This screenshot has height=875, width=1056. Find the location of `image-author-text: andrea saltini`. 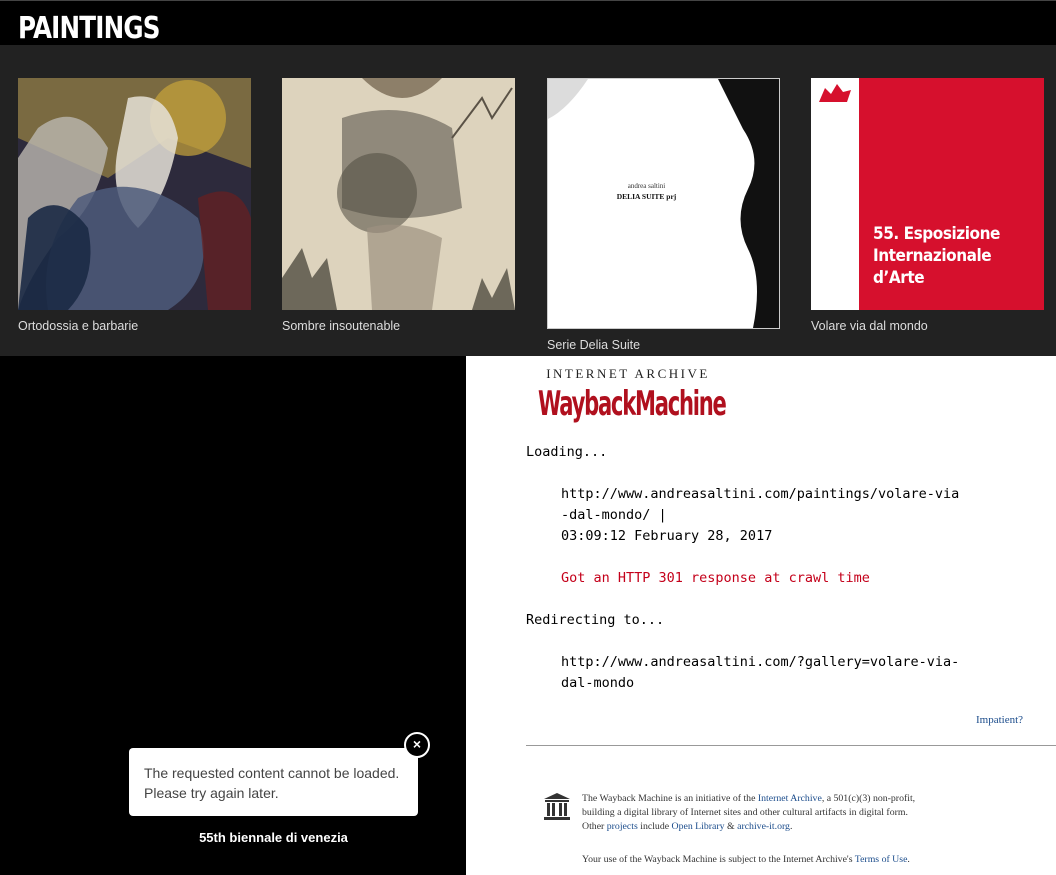

image-author-text: andrea saltini is located at coordinates (646, 186).